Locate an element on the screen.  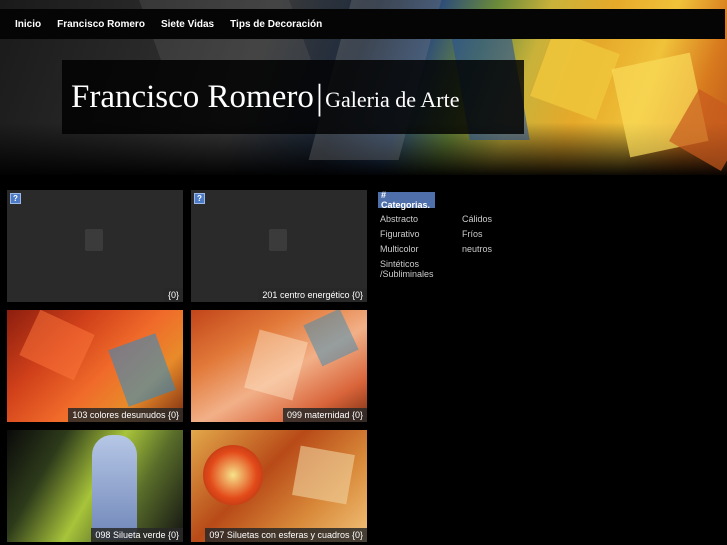
tile-caption: 201 centro energético {0} is located at coordinates (312, 295).